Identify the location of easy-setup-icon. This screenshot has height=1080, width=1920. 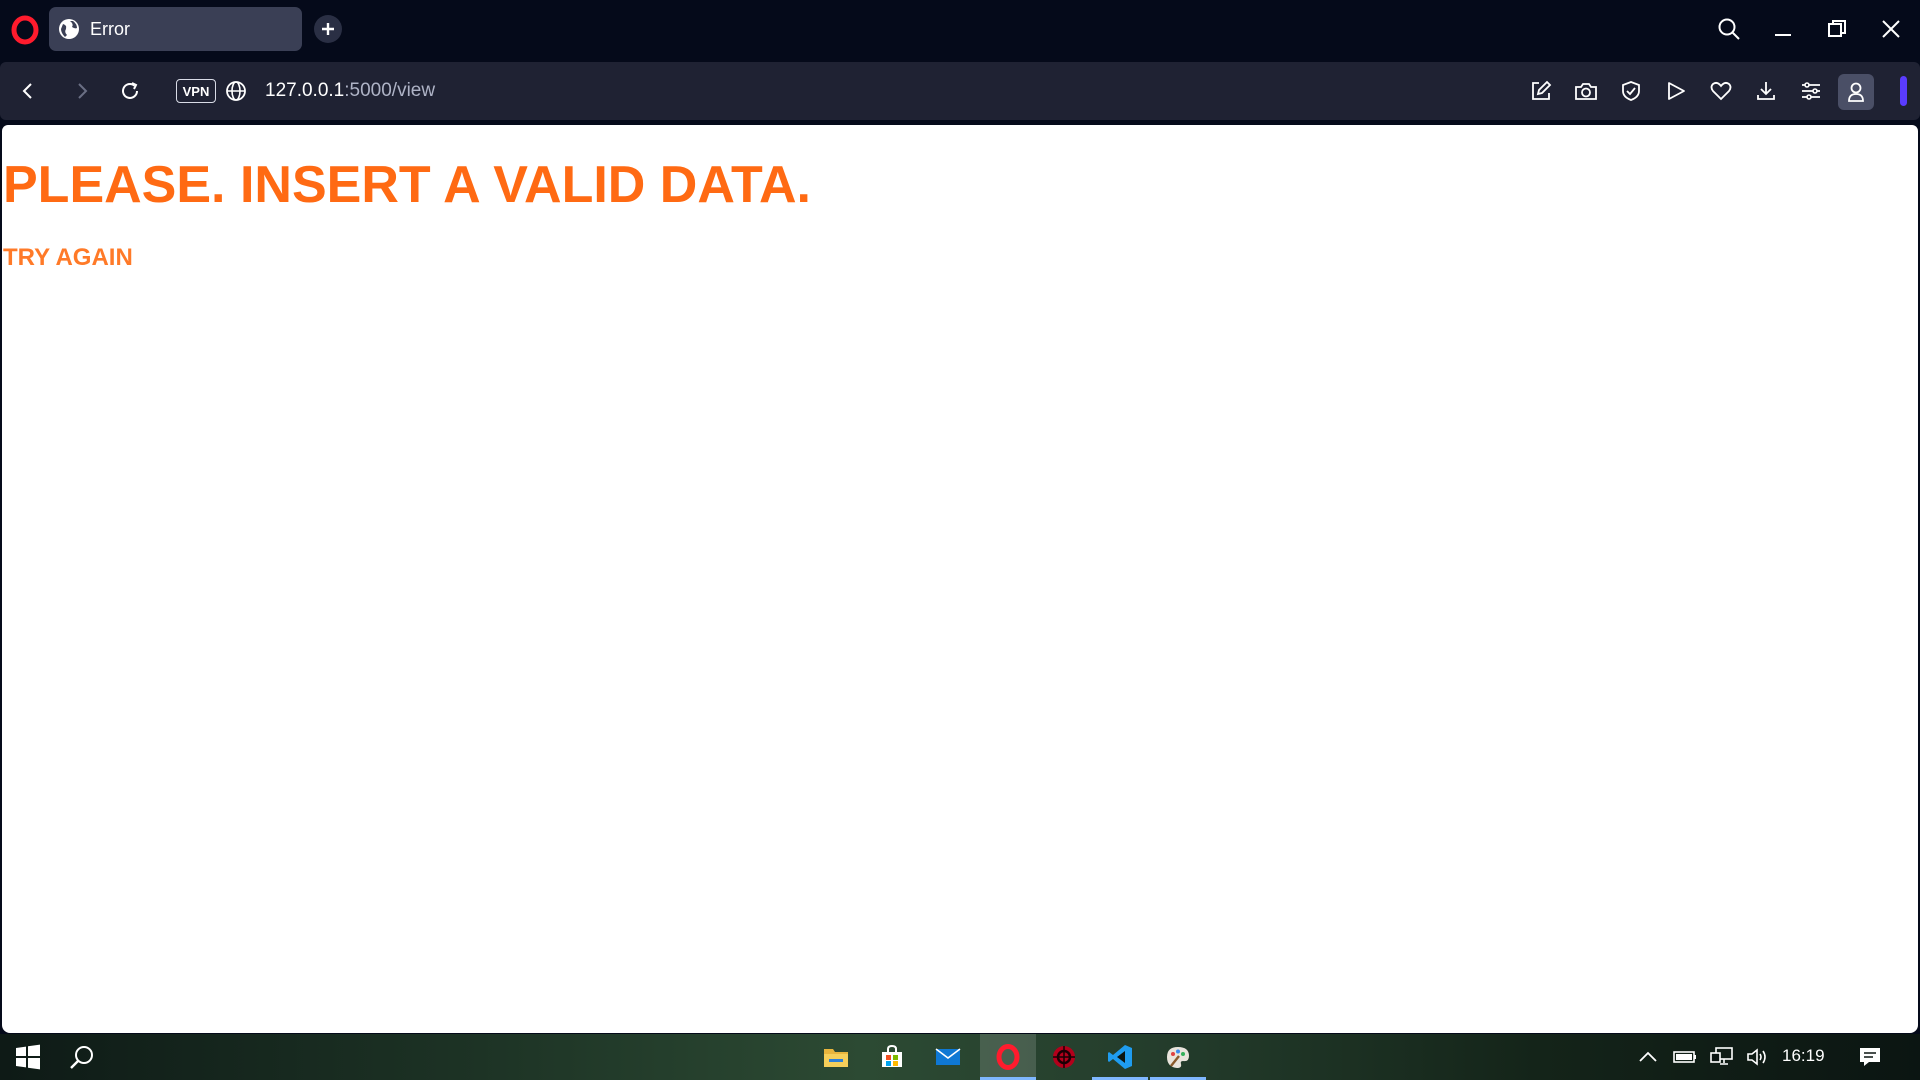
(1811, 91).